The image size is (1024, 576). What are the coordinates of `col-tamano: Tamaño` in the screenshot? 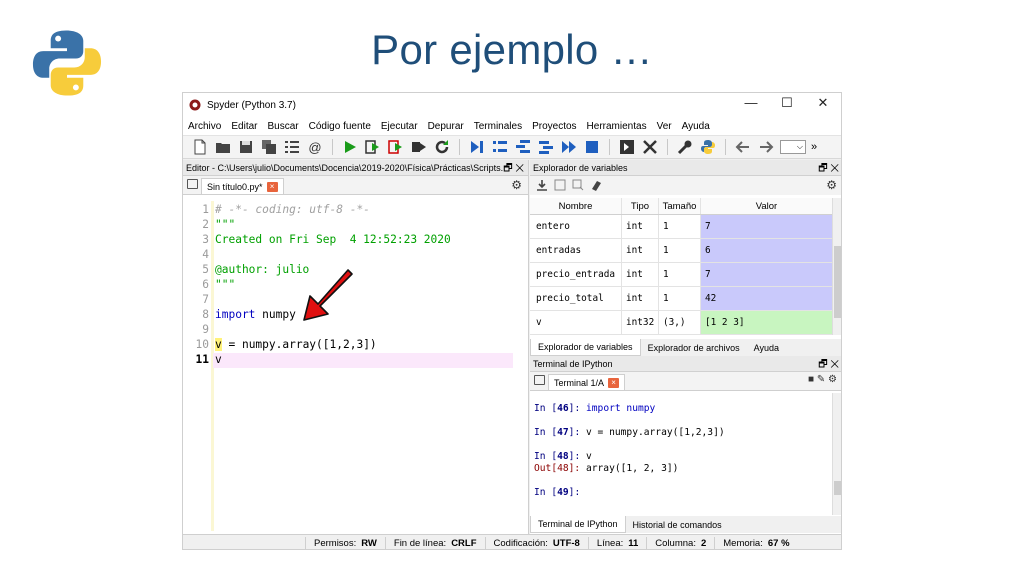 It's located at (680, 206).